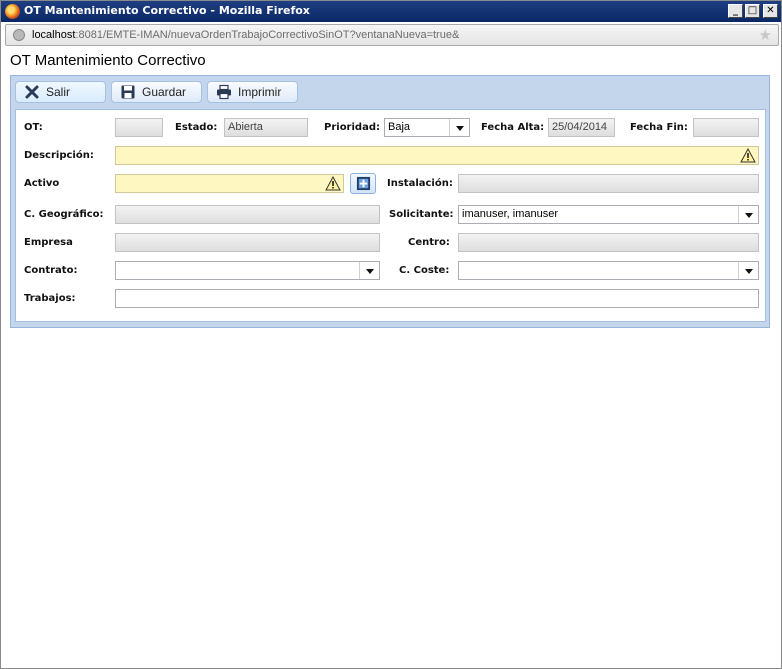 The width and height of the screenshot is (782, 669). What do you see at coordinates (429, 242) in the screenshot?
I see `centro-label: Centro:` at bounding box center [429, 242].